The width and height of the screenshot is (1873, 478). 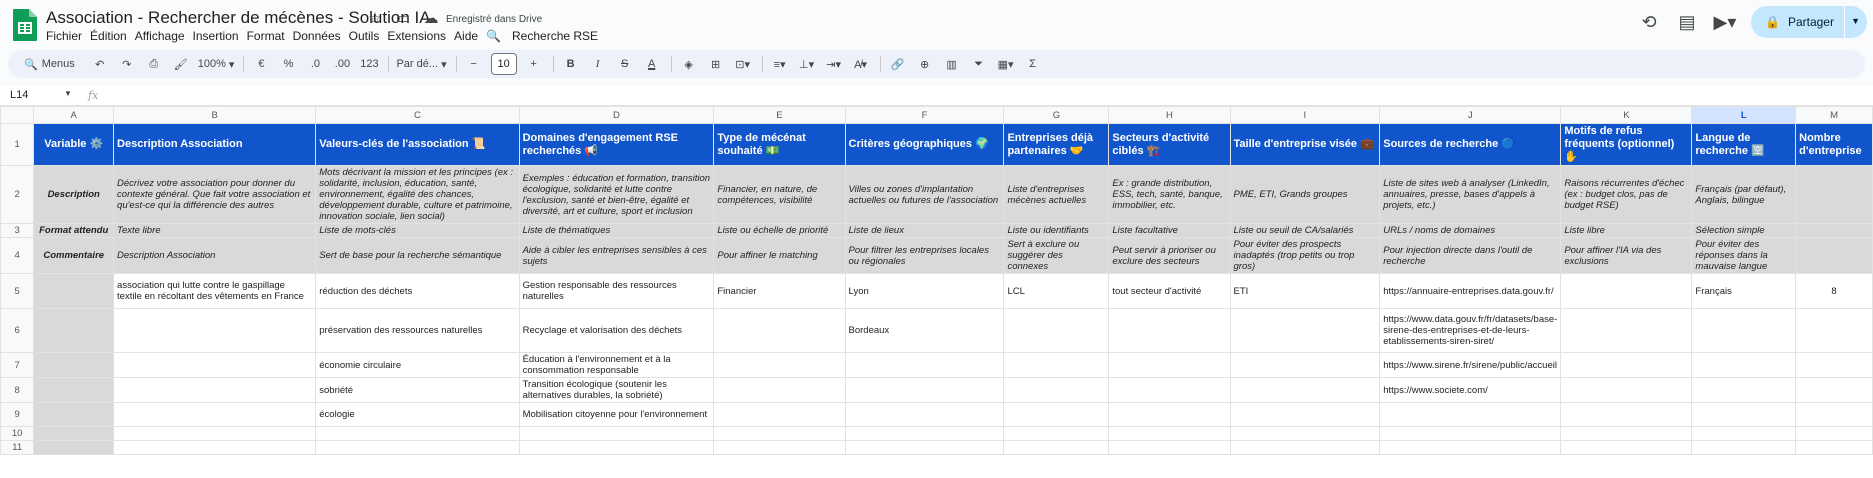 What do you see at coordinates (716, 64) in the screenshot?
I see `borders-icon: ⊞` at bounding box center [716, 64].